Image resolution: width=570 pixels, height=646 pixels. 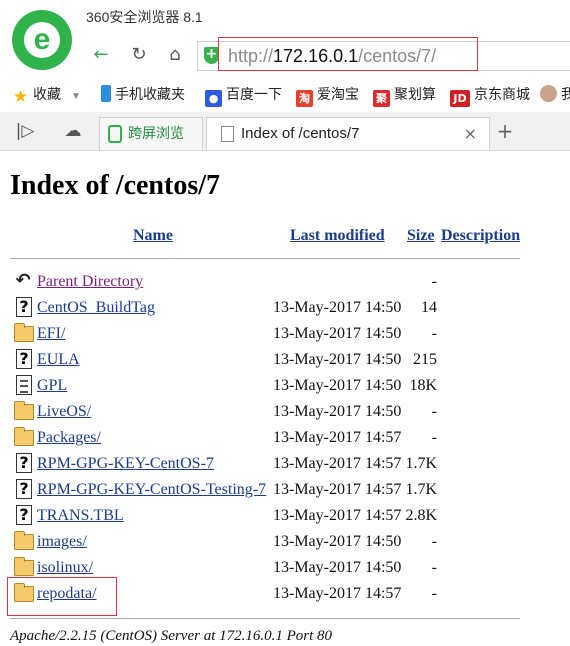 What do you see at coordinates (337, 236) in the screenshot?
I see `column-header-last-modified: Last modified` at bounding box center [337, 236].